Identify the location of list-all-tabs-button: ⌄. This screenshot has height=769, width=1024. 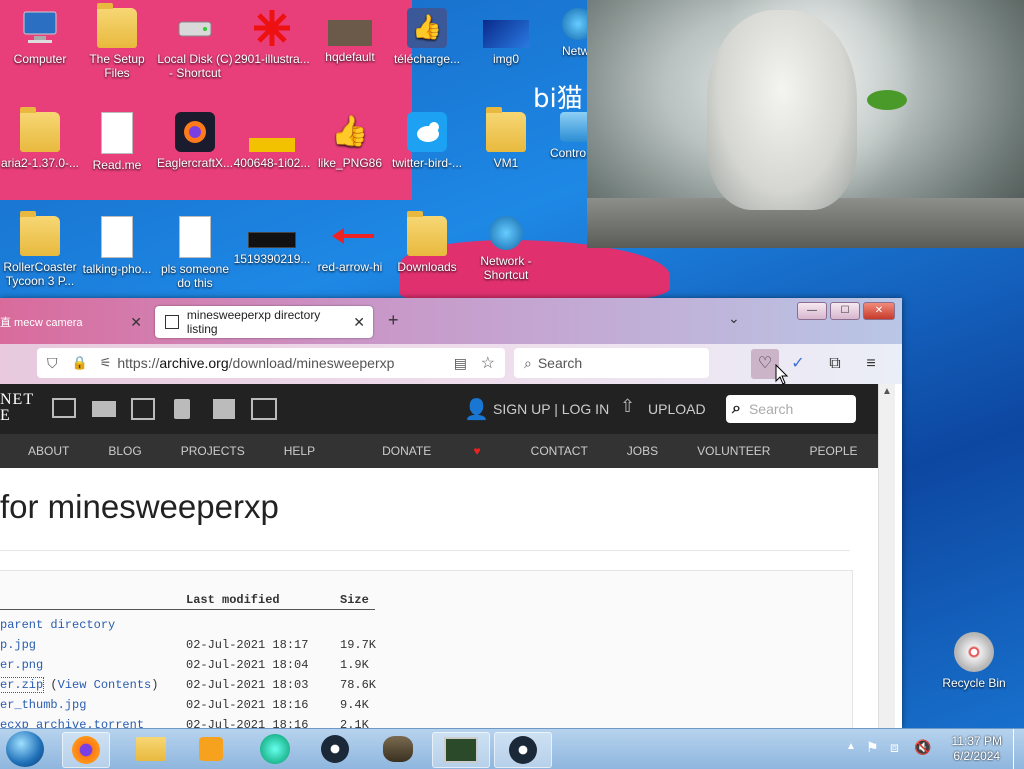
(734, 318).